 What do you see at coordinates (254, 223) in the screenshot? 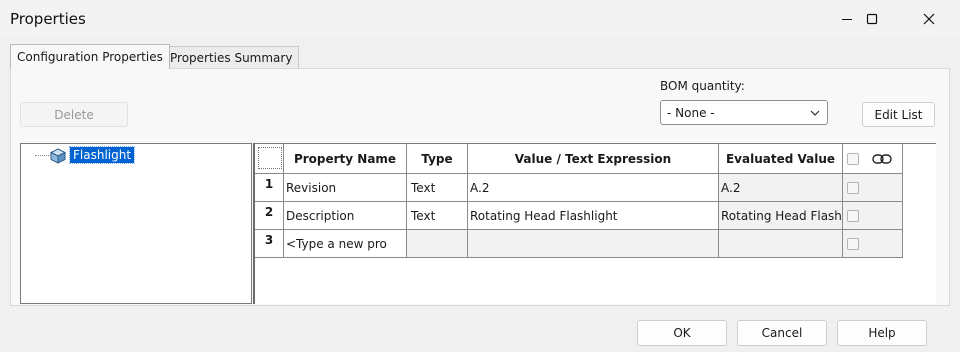
I see `grid-left-border` at bounding box center [254, 223].